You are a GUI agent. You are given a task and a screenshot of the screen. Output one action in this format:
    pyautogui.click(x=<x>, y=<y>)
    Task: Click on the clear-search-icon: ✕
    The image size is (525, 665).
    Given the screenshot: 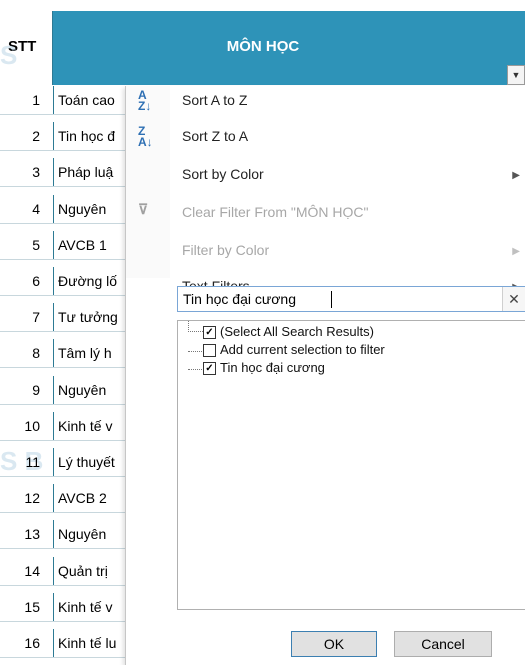 What is the action you would take?
    pyautogui.click(x=513, y=299)
    